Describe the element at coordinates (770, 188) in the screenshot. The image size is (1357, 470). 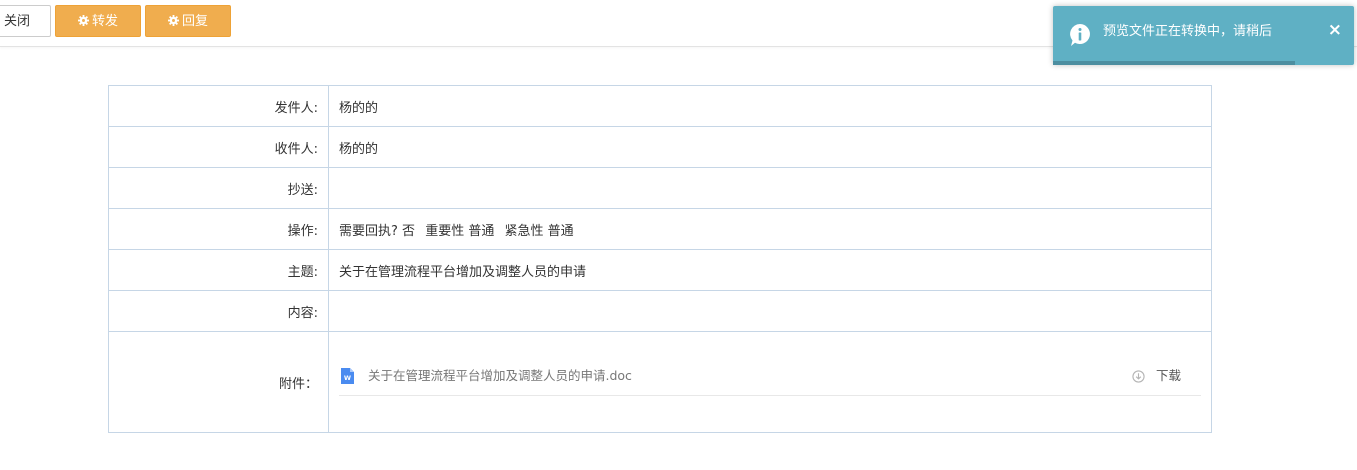
I see `cc-value` at that location.